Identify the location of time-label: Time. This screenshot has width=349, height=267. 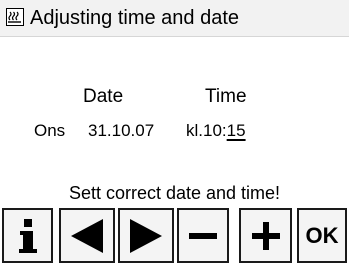
(226, 96).